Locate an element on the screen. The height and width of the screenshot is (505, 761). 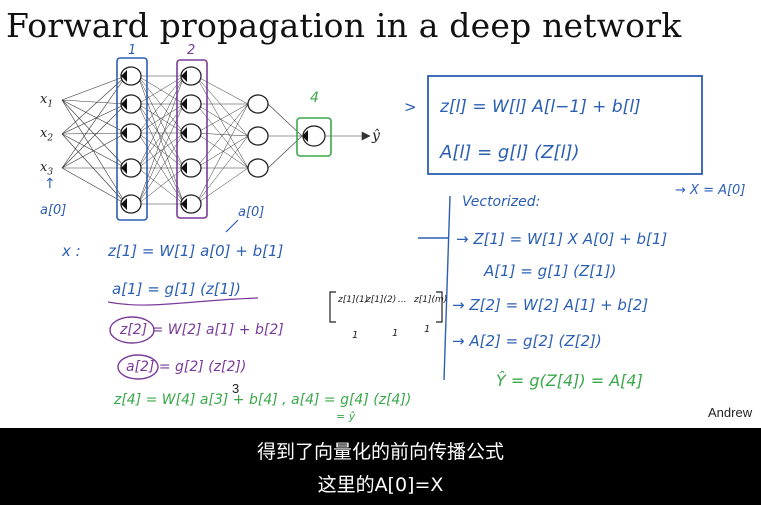
vec-eq-yhat: Ŷ = g(Z[4]) = A[4] is located at coordinates (569, 380).